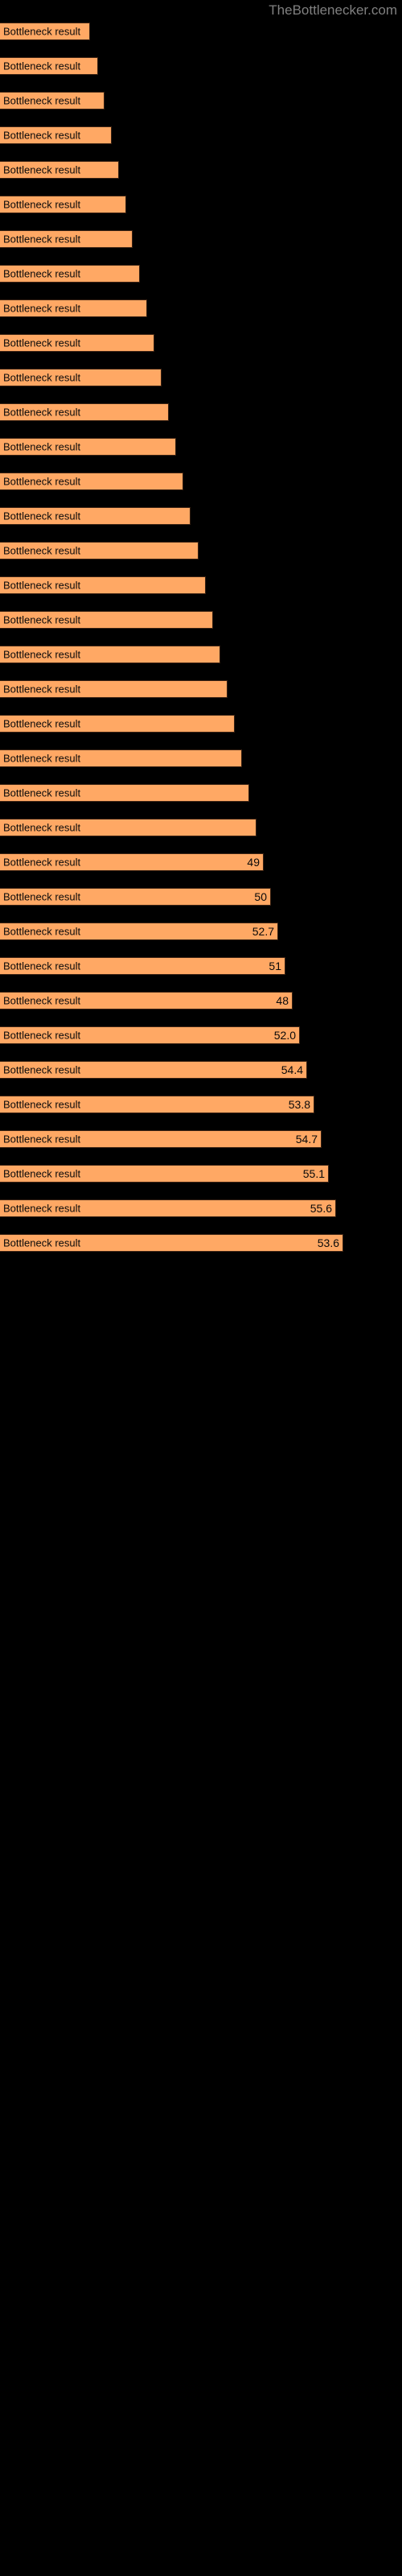  I want to click on chart-bar: Bottleneck result 48, so click(146, 1000).